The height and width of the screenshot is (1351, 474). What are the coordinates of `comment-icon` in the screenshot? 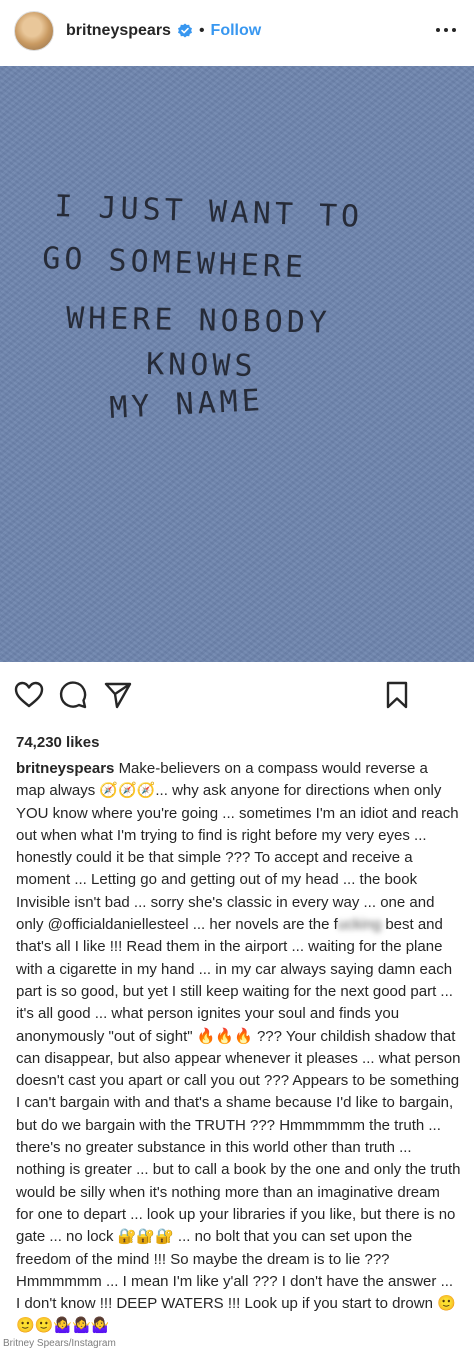 It's located at (73, 695).